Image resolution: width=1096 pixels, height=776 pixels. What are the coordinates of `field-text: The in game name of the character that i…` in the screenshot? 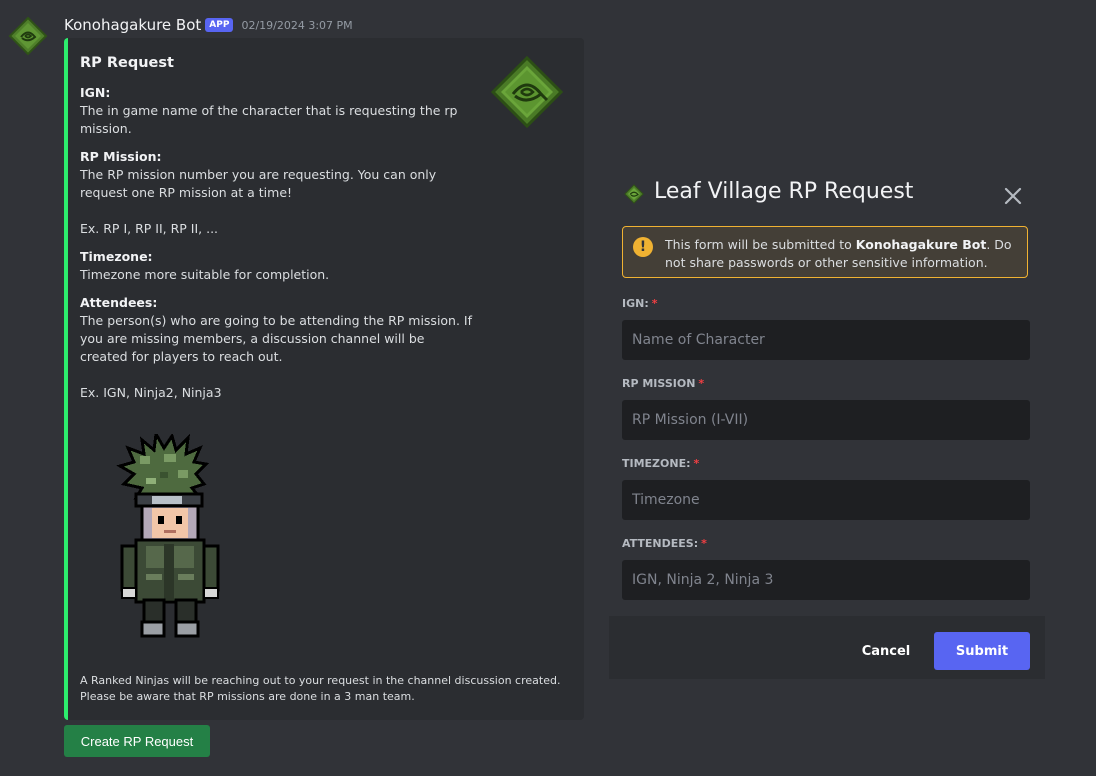 It's located at (269, 119).